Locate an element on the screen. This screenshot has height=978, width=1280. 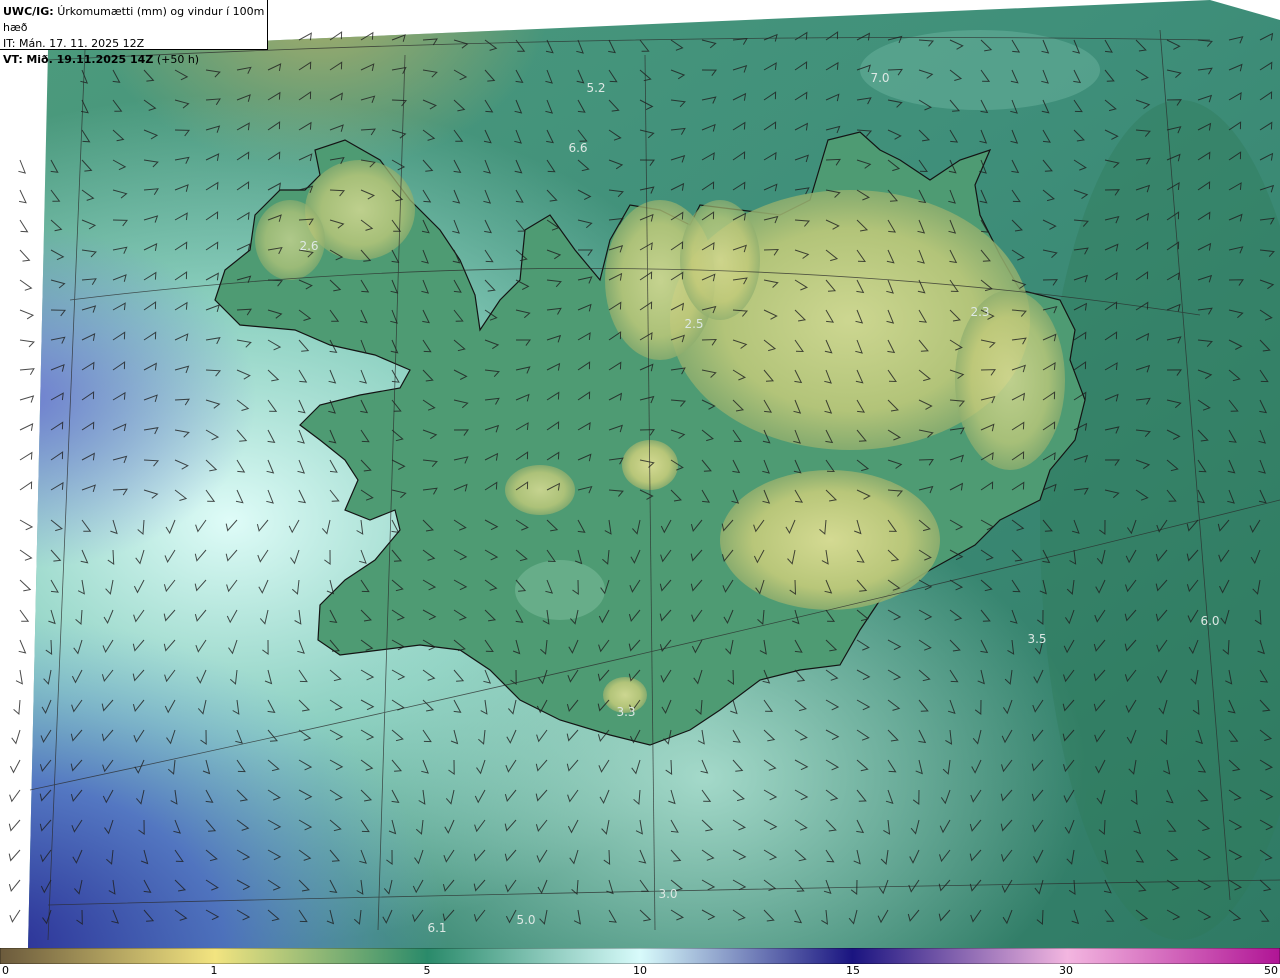
map-label: 5.2 is located at coordinates (595, 88).